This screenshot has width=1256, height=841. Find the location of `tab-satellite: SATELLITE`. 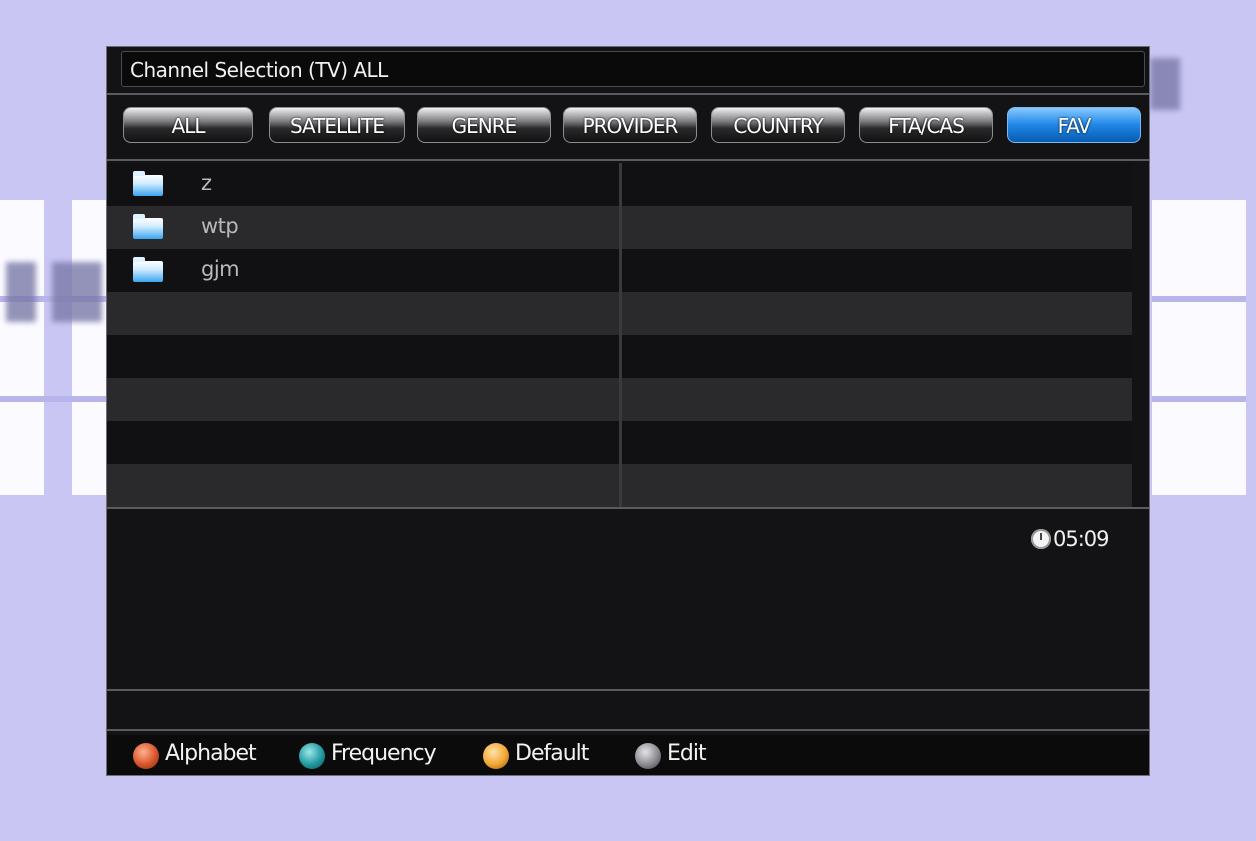

tab-satellite: SATELLITE is located at coordinates (337, 125).